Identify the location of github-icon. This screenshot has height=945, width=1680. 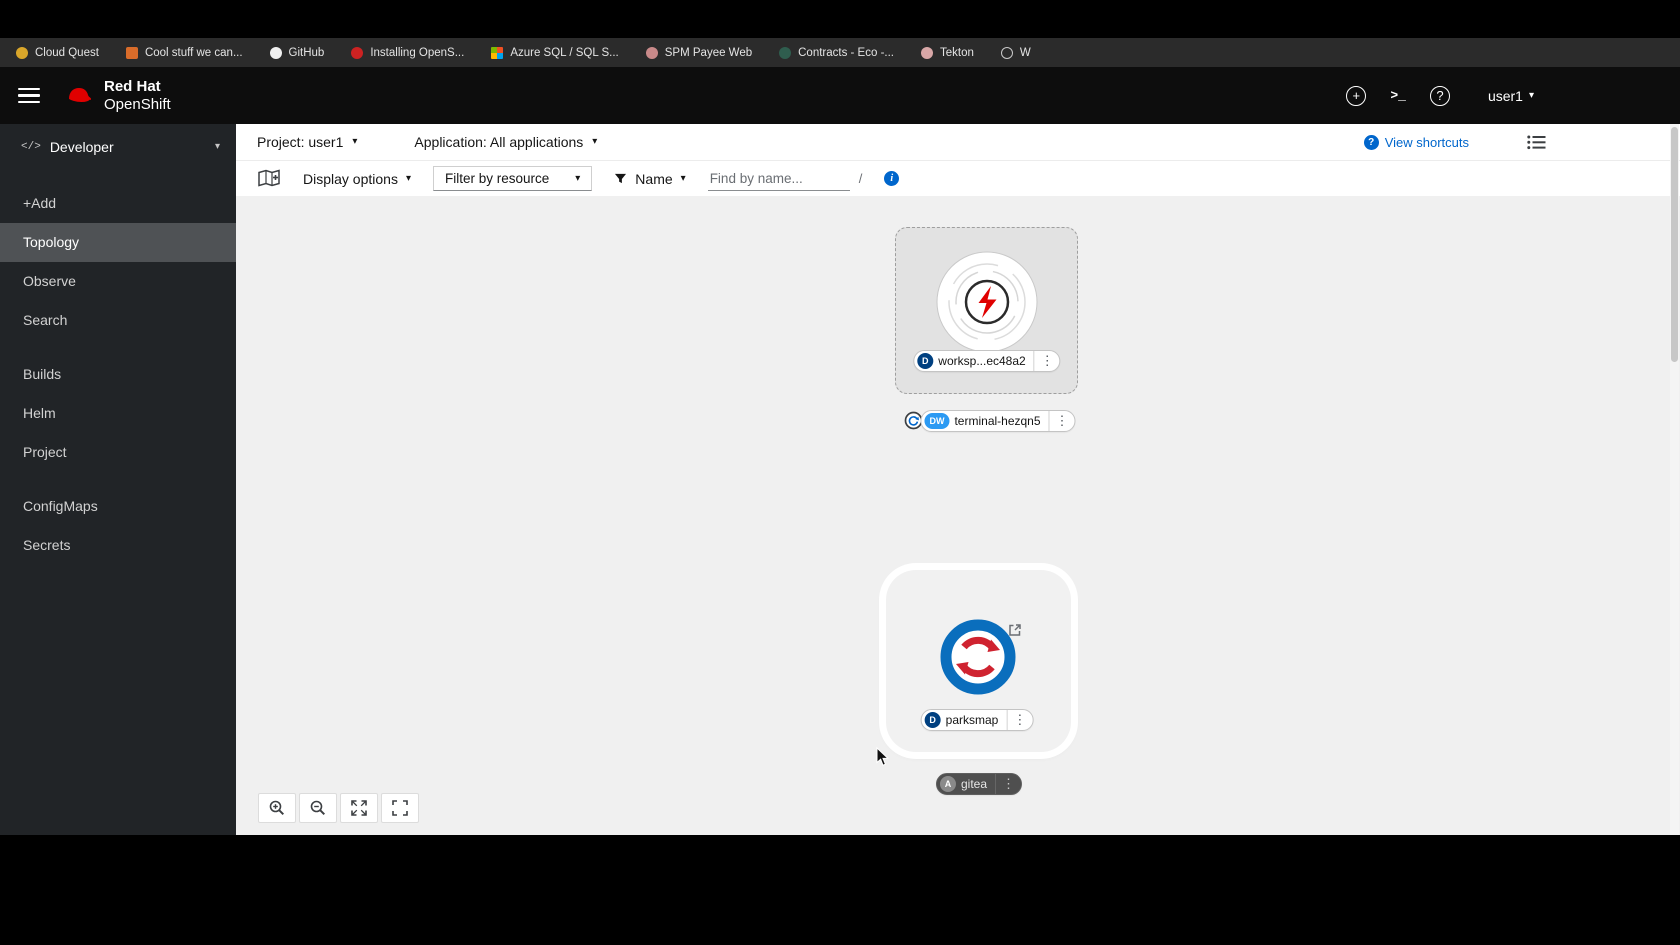
(275, 52).